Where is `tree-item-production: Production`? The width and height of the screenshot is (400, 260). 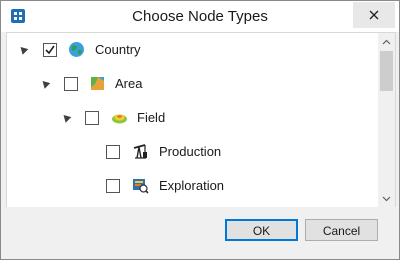 tree-item-production: Production is located at coordinates (192, 152).